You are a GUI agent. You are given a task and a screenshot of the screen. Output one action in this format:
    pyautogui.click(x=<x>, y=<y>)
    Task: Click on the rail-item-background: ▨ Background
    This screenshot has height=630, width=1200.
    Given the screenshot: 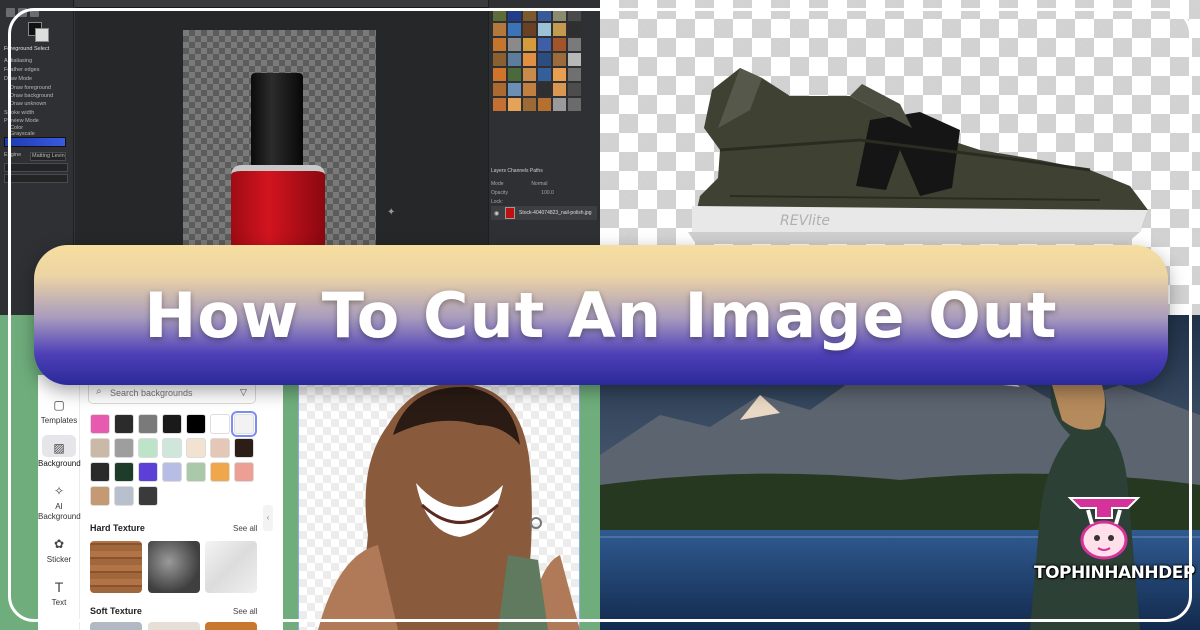 What is the action you would take?
    pyautogui.click(x=59, y=454)
    